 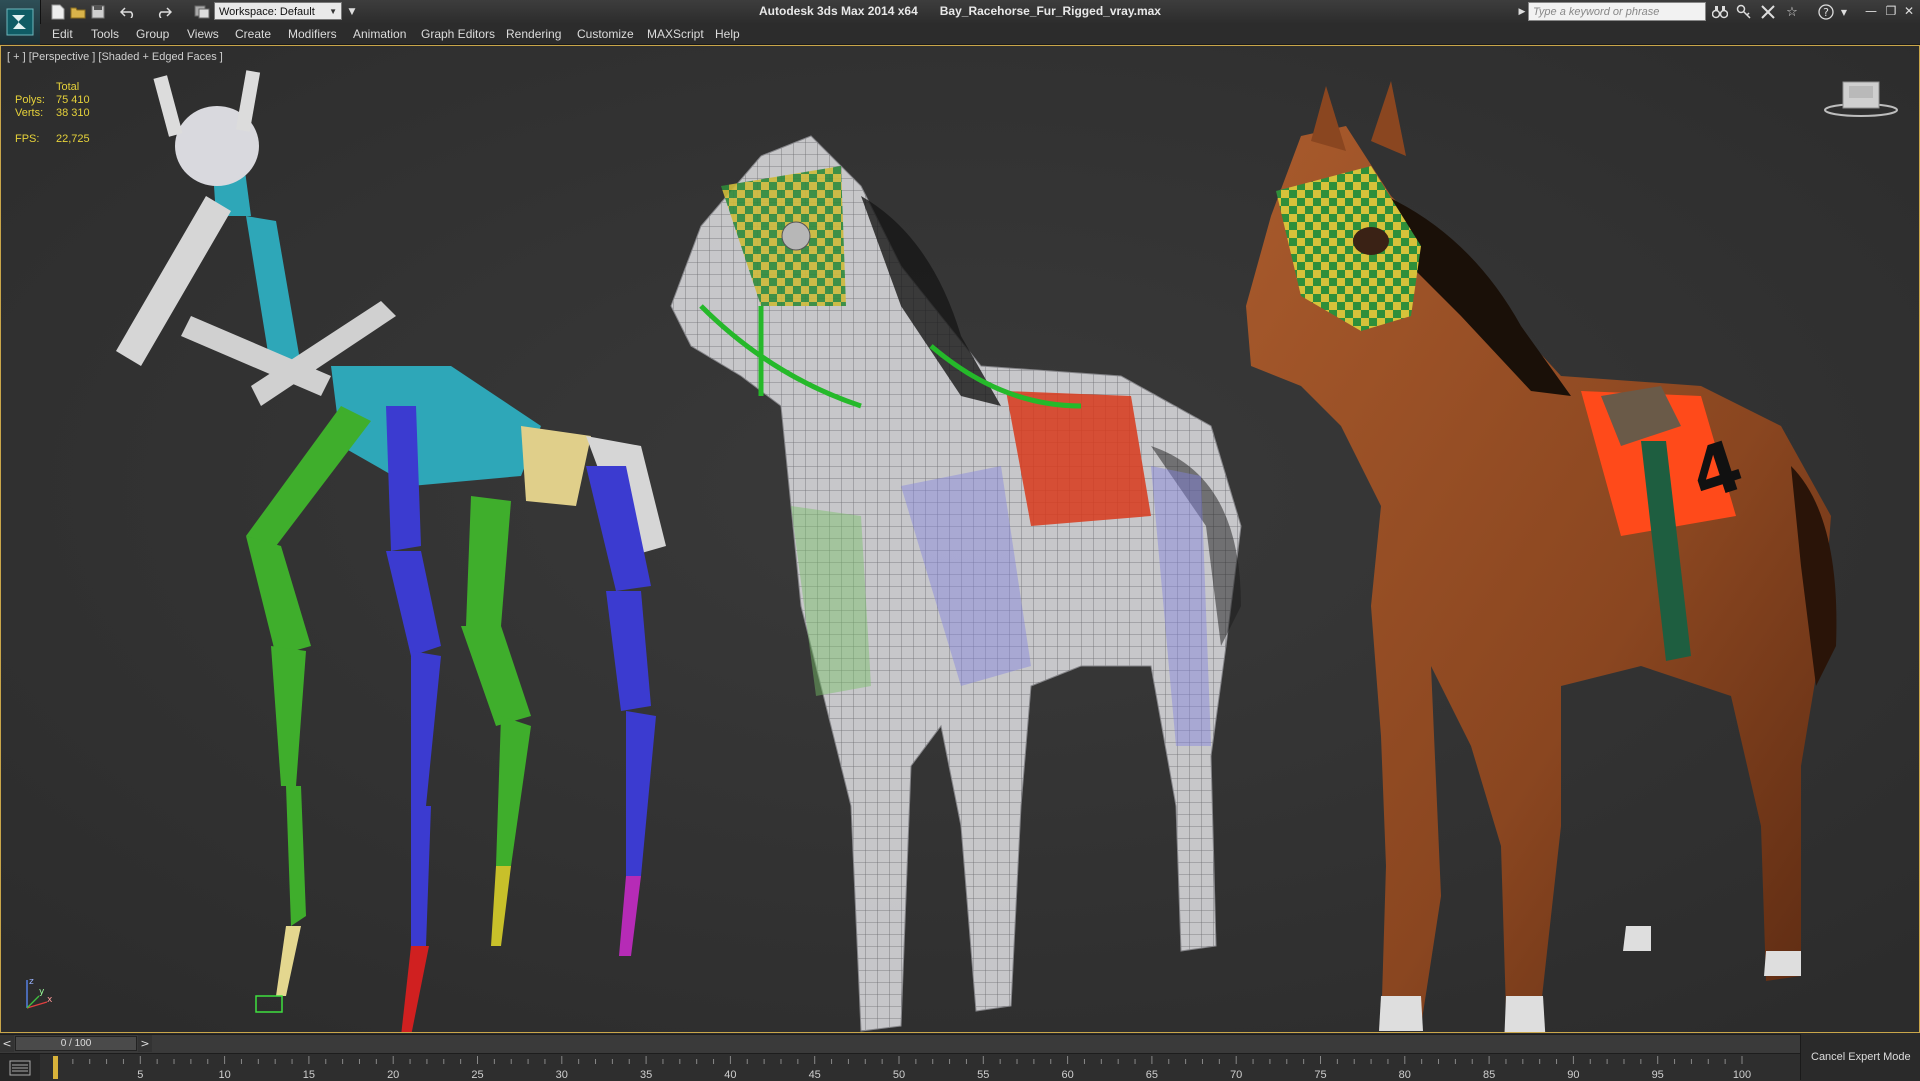 What do you see at coordinates (253, 34) in the screenshot?
I see `menu-create: Create` at bounding box center [253, 34].